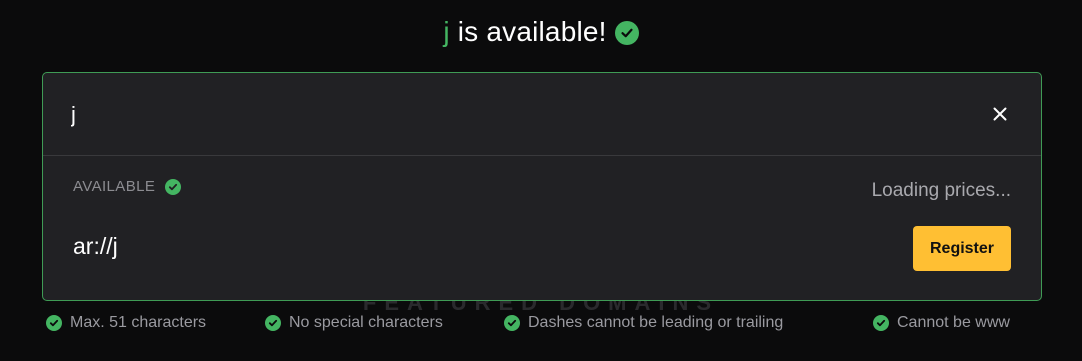 Image resolution: width=1082 pixels, height=361 pixels. Describe the element at coordinates (138, 322) in the screenshot. I see `rule-label: Max. 51 characters` at that location.